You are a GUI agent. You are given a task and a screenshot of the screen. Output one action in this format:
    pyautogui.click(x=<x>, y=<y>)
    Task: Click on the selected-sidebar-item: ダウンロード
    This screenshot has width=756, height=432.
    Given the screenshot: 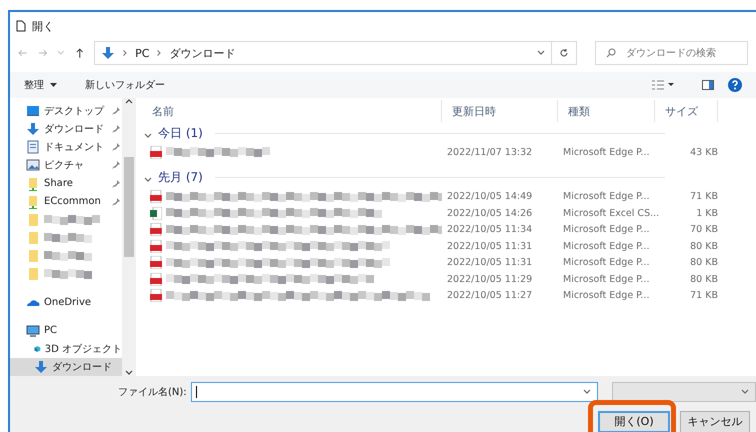 What is the action you would take?
    pyautogui.click(x=66, y=367)
    